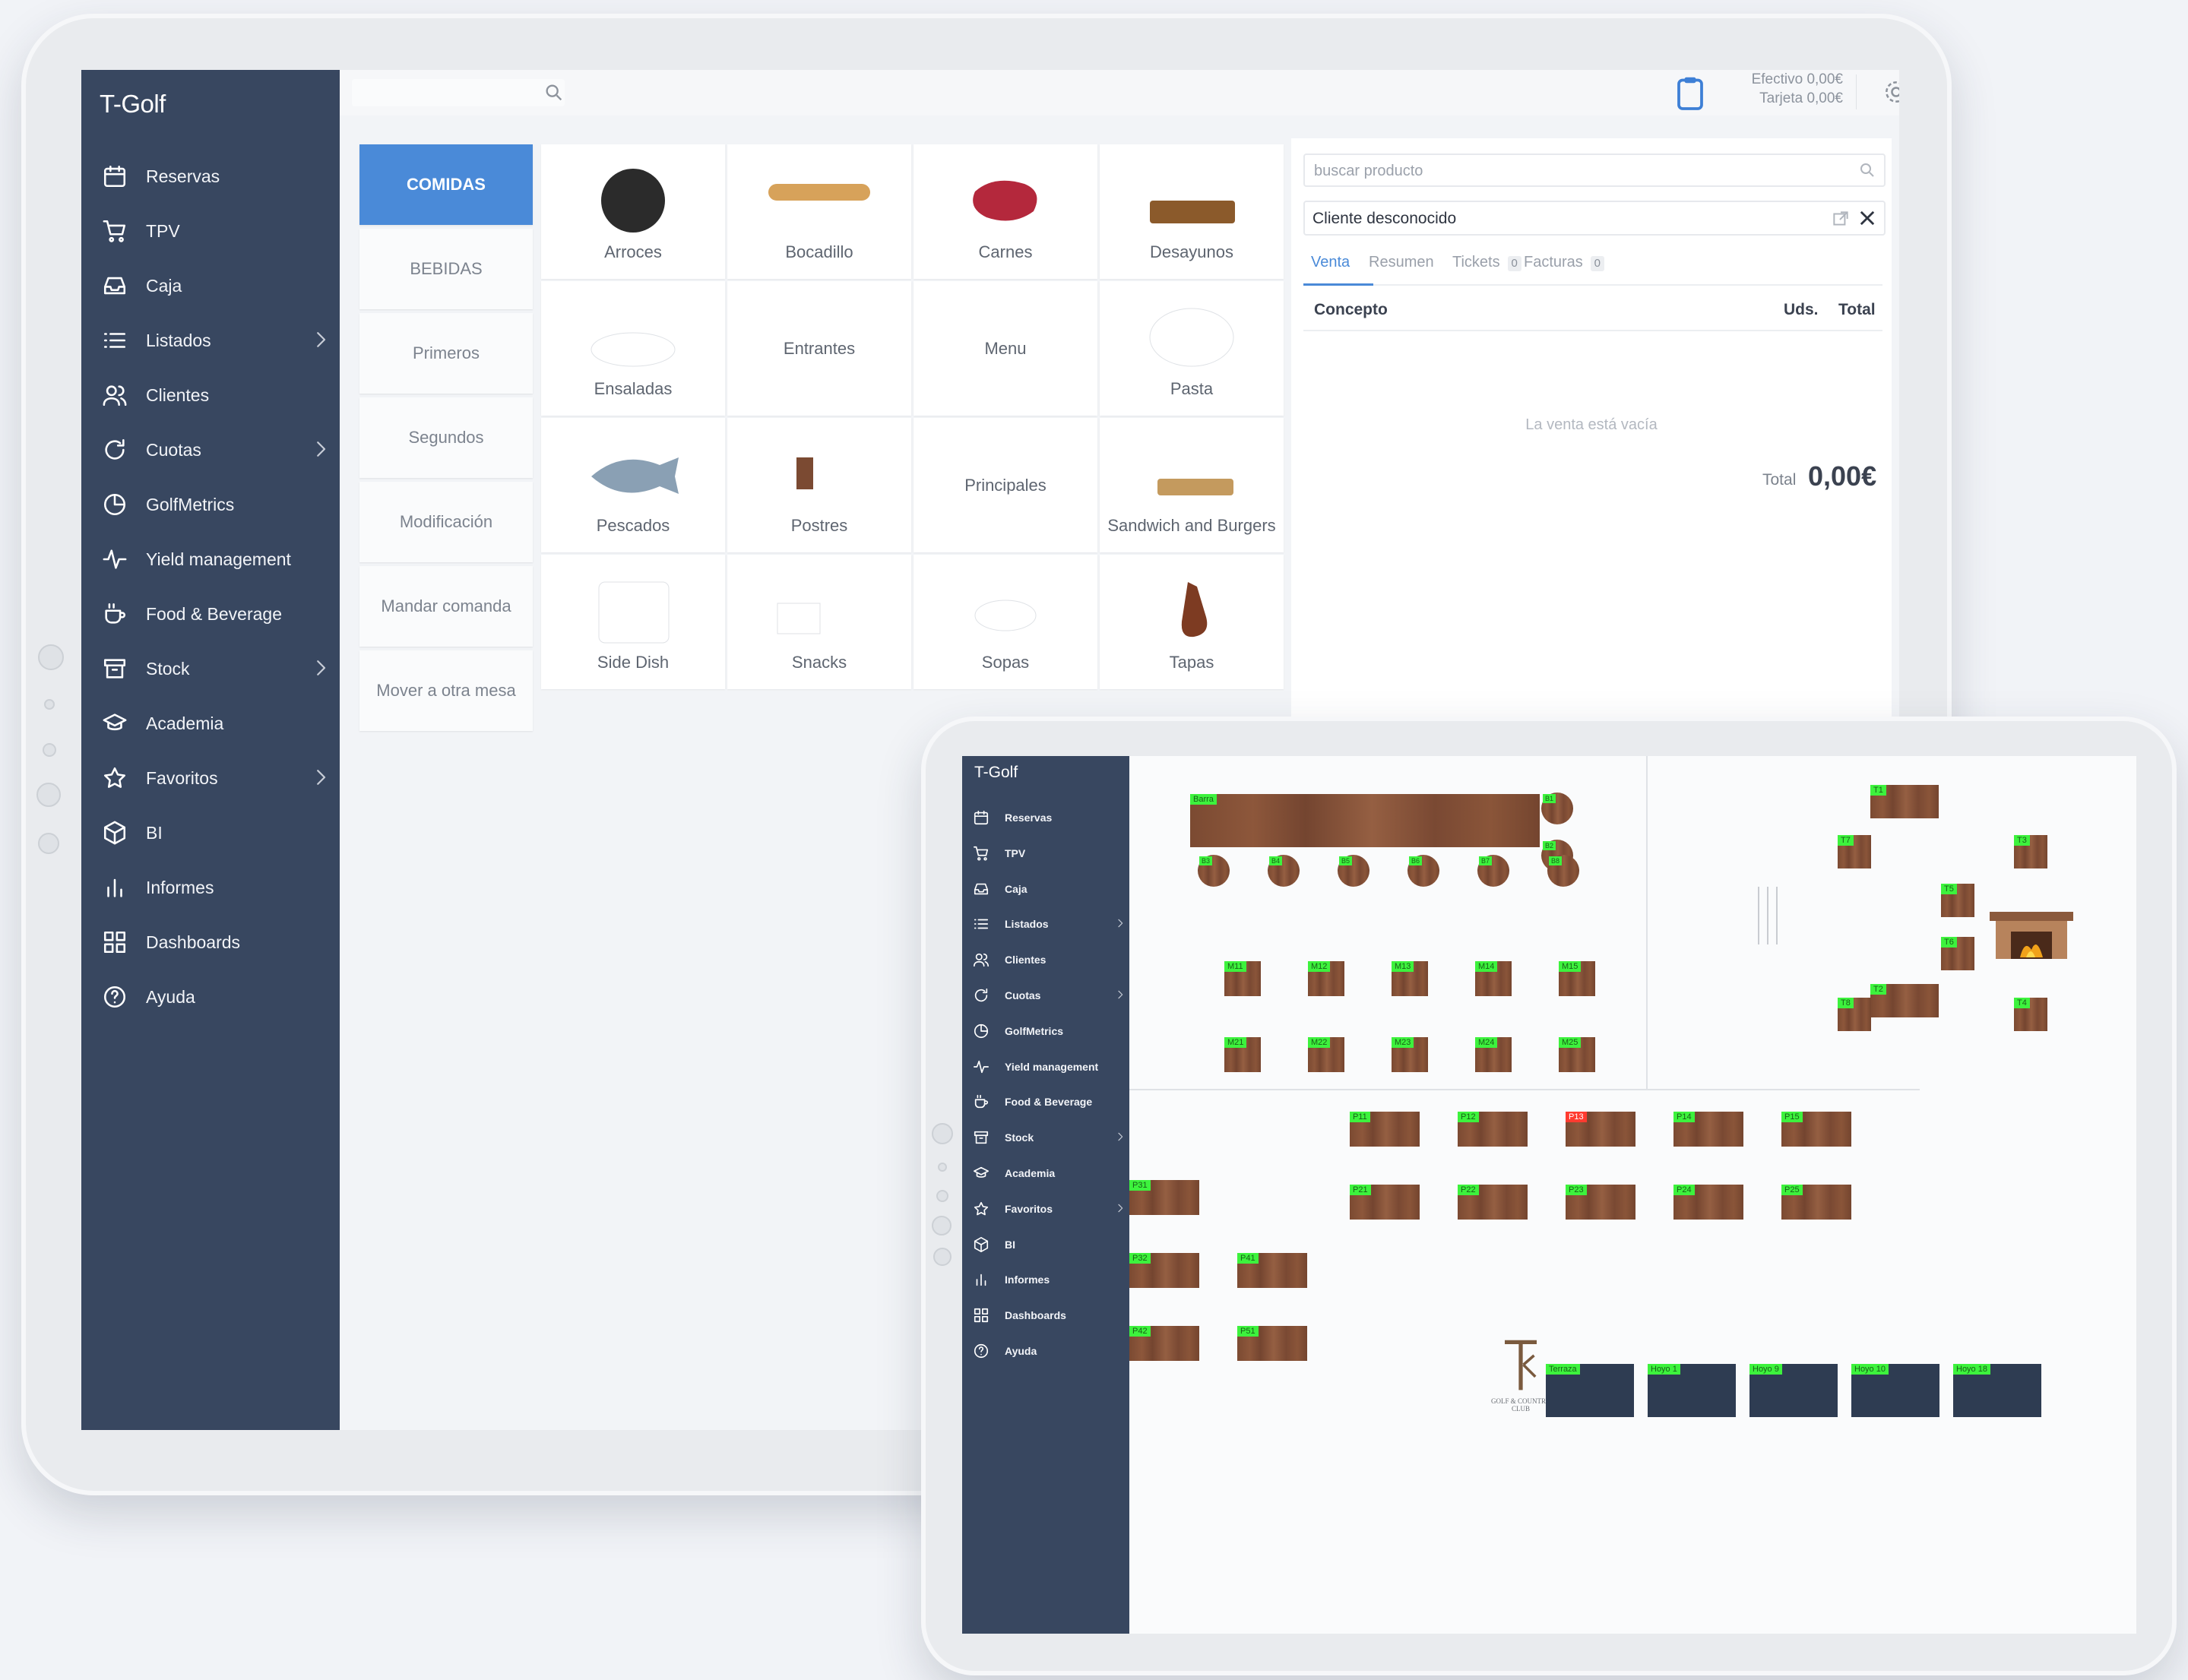 Image resolution: width=2188 pixels, height=1680 pixels. I want to click on floor-table: P32, so click(1164, 1270).